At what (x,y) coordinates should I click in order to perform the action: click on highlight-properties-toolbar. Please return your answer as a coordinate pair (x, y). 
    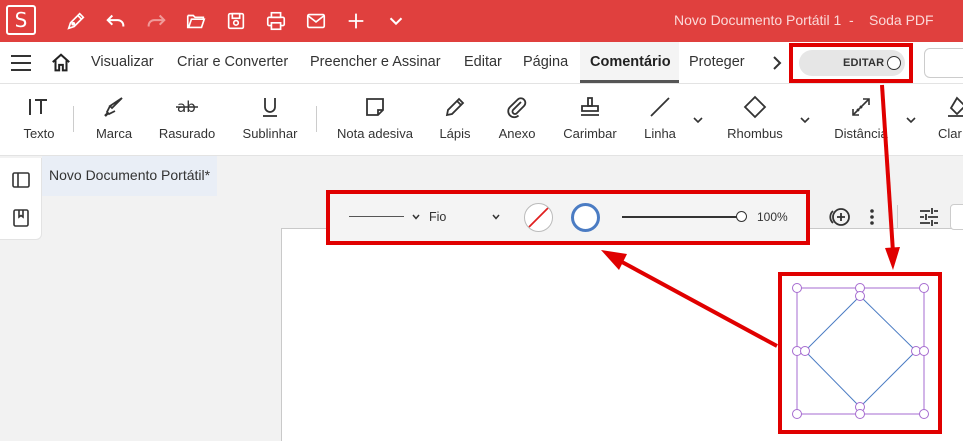
    Looking at the image, I should click on (568, 217).